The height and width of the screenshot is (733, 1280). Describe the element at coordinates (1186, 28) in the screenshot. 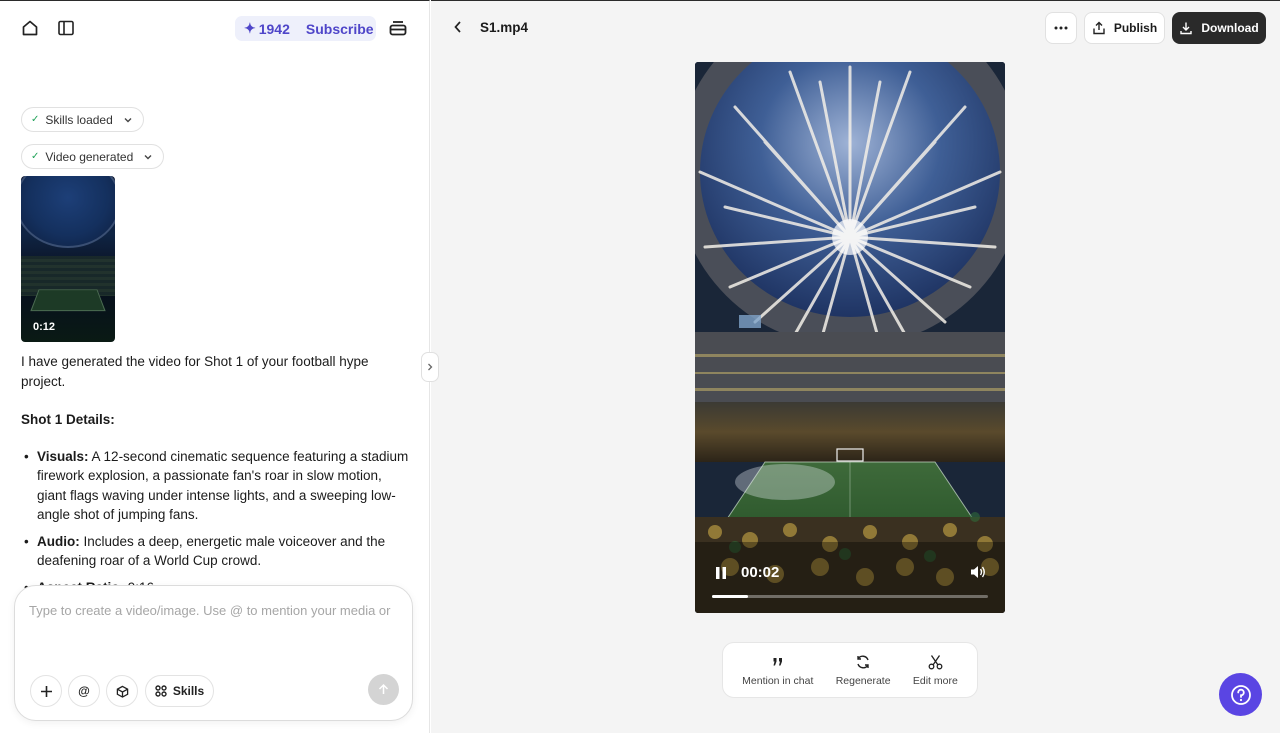

I see `download-icon` at that location.